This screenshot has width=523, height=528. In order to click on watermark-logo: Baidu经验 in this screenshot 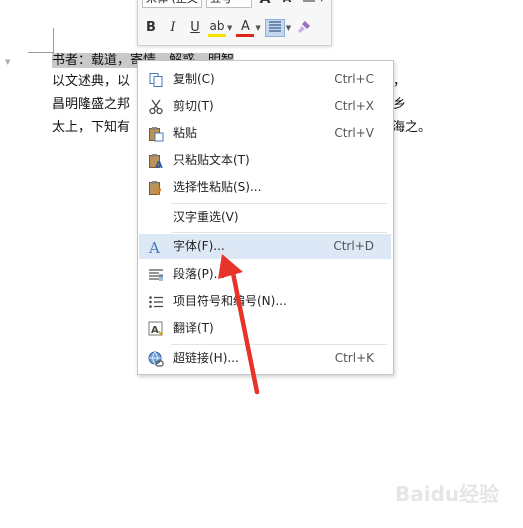, I will do `click(447, 494)`.